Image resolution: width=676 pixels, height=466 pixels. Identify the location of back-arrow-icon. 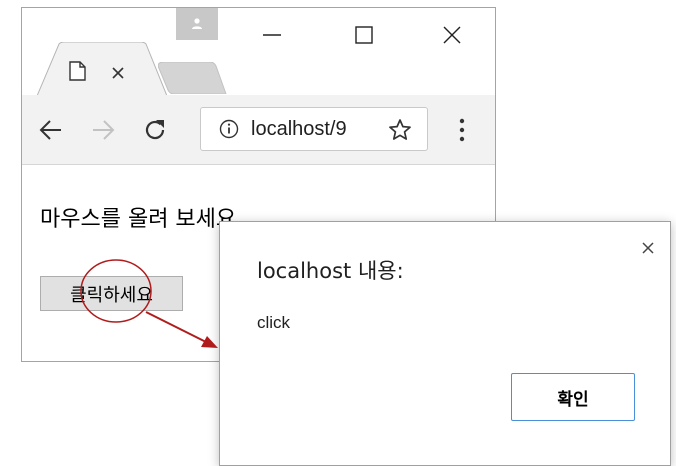
(50, 130).